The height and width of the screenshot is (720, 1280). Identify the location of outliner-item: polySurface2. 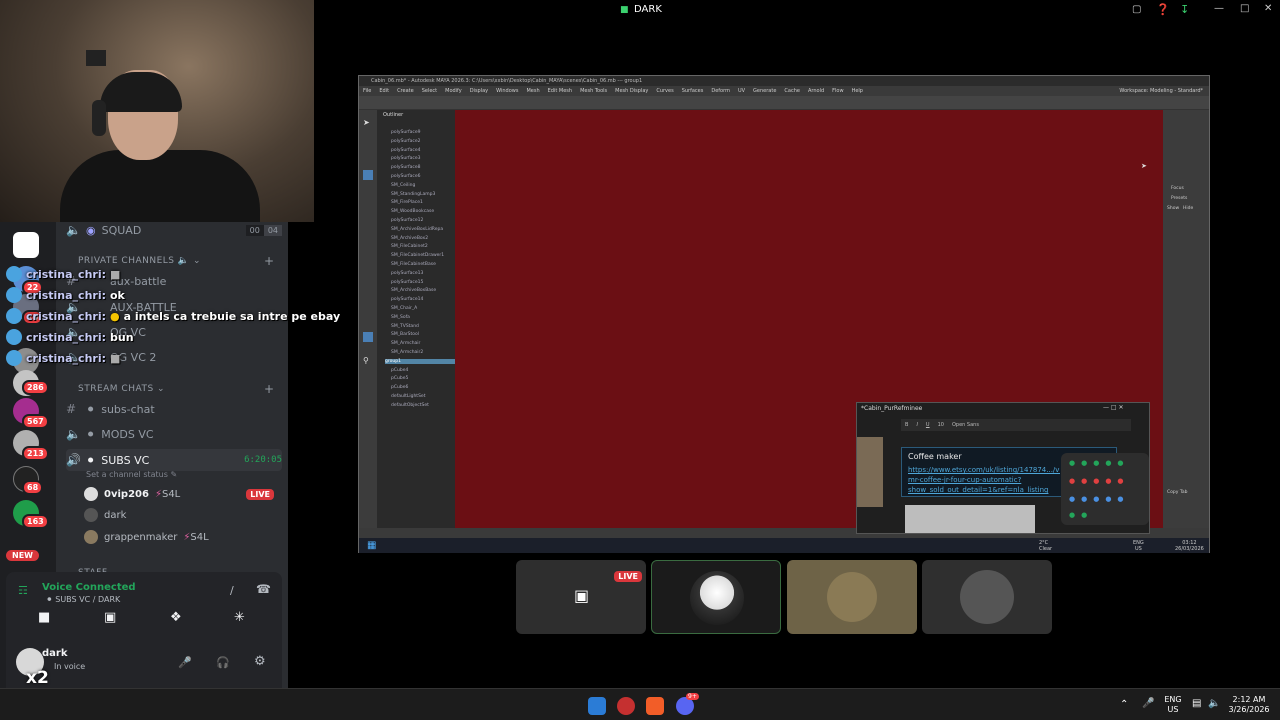
(406, 141).